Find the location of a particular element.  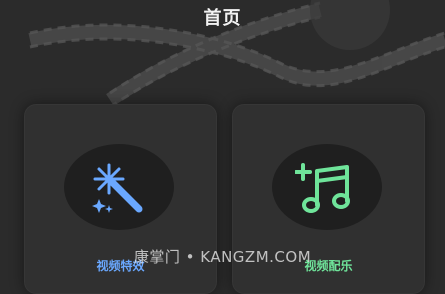

video-effects-label: 视频特效 is located at coordinates (120, 266).